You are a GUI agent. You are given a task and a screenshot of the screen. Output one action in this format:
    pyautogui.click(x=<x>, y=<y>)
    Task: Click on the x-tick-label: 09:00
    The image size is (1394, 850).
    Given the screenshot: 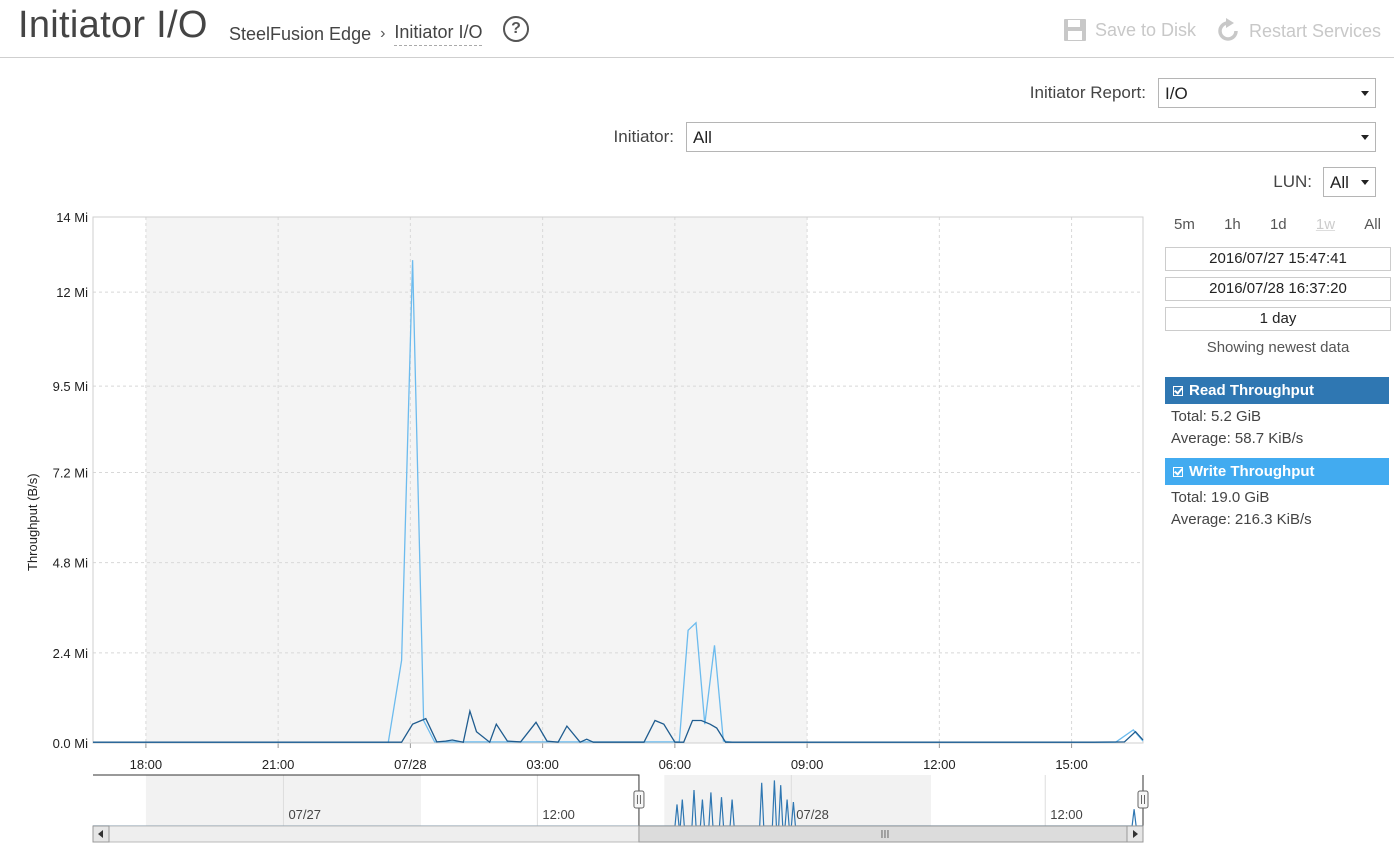 What is the action you would take?
    pyautogui.click(x=807, y=764)
    